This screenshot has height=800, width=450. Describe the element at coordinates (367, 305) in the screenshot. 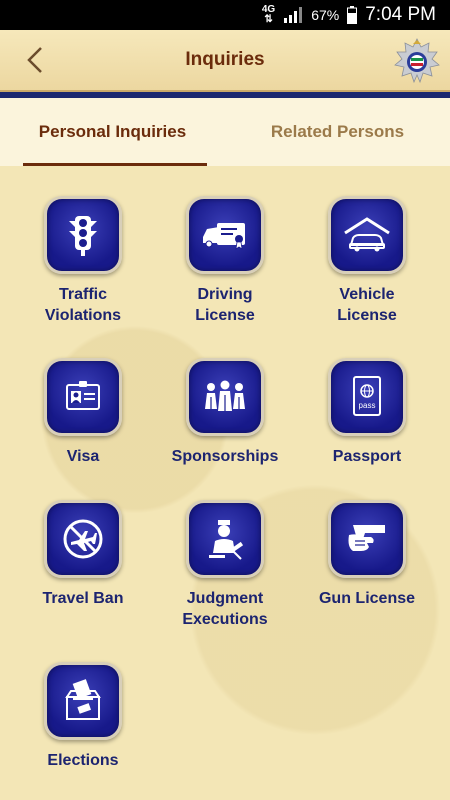

I see `tile-label: Vehicle License` at that location.